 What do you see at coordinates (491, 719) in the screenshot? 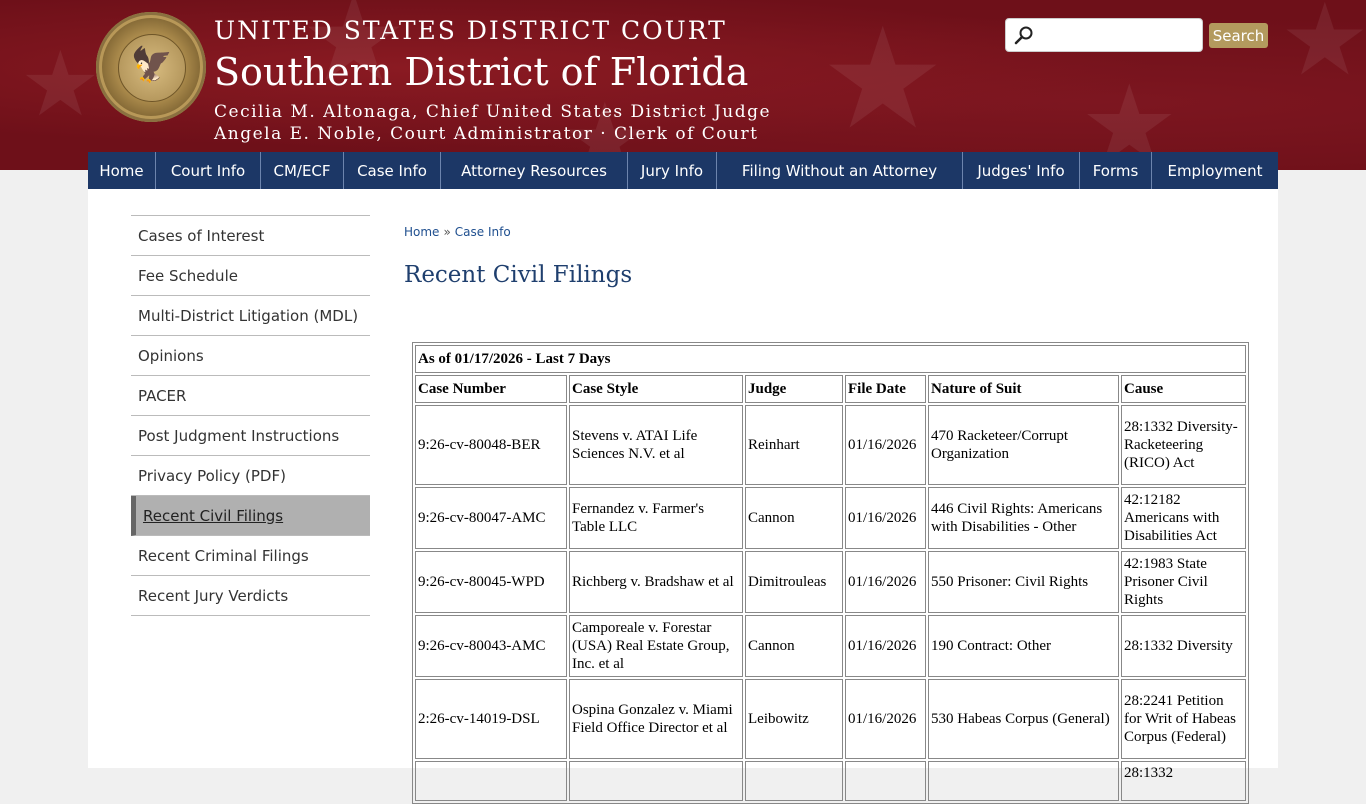
I see `case-number-cell: 2:26-cv-14019-DSL` at bounding box center [491, 719].